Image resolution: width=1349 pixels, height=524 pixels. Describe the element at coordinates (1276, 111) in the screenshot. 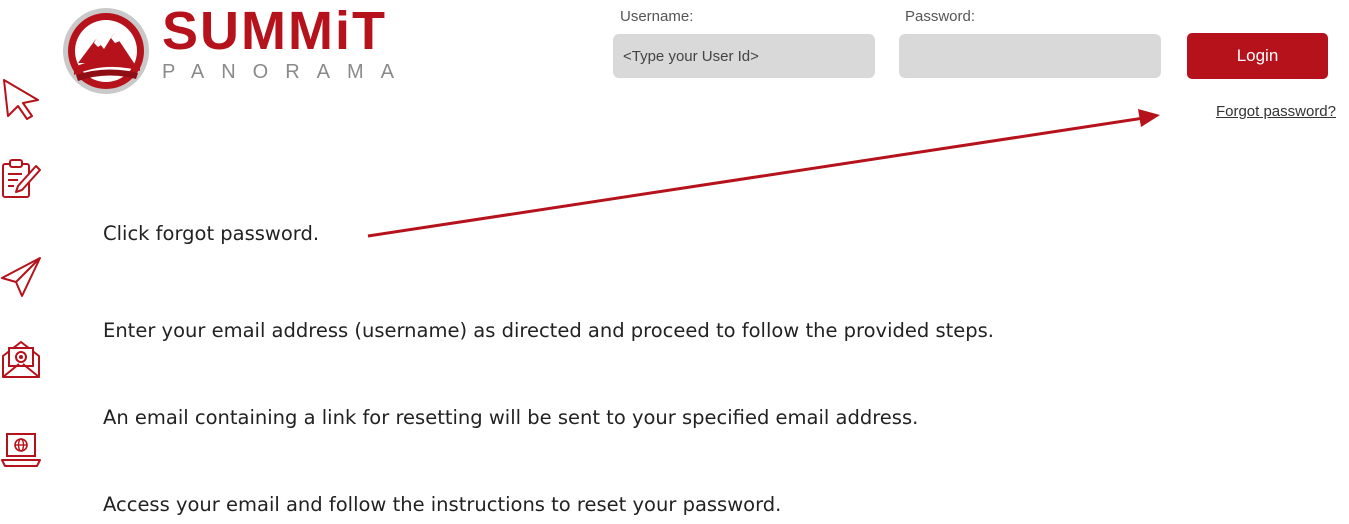

I see `forgot-password-link: Forgot password?` at that location.